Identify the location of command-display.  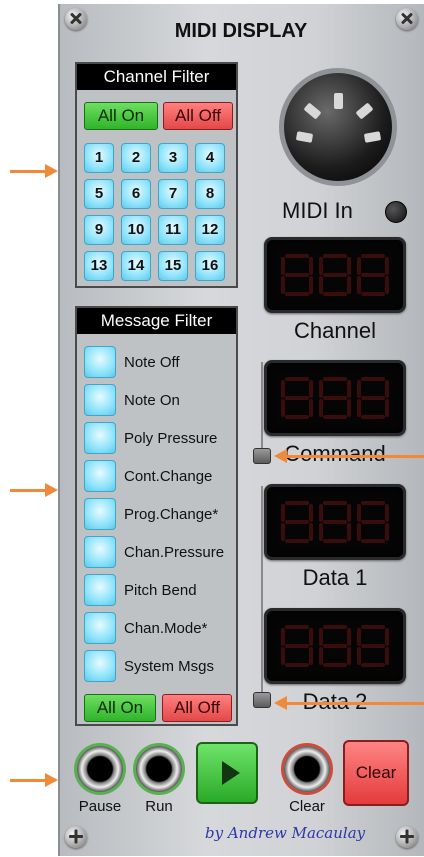
(335, 398).